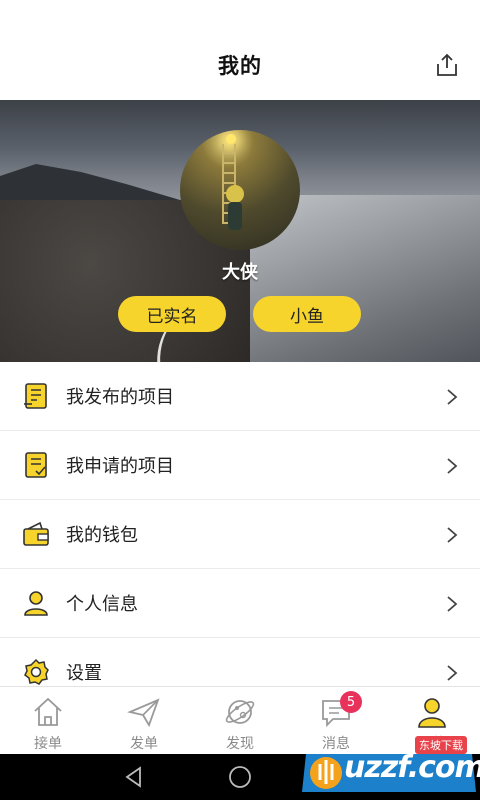 The image size is (480, 800). I want to click on tab-accept-orders: 接单, so click(48, 721).